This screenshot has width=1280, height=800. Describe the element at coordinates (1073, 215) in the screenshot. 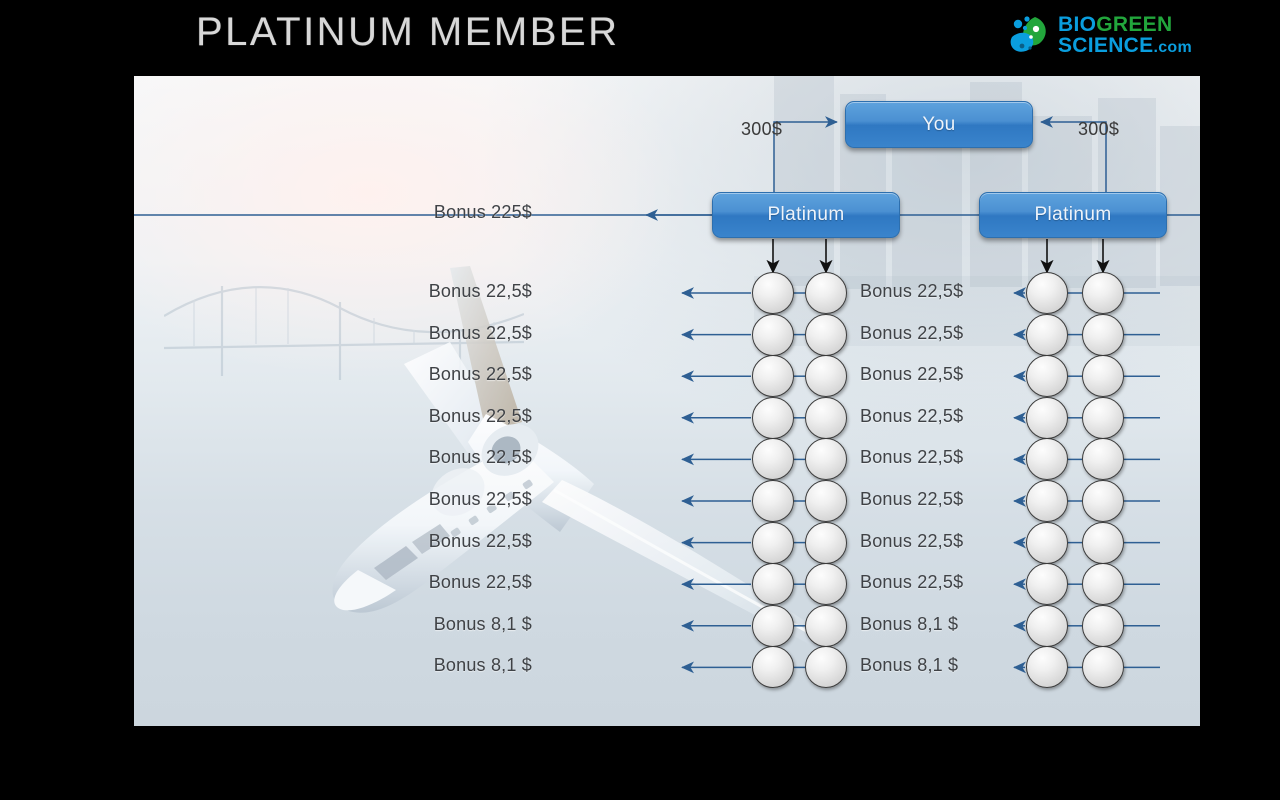

I see `node-platinum-right: Platinum` at that location.